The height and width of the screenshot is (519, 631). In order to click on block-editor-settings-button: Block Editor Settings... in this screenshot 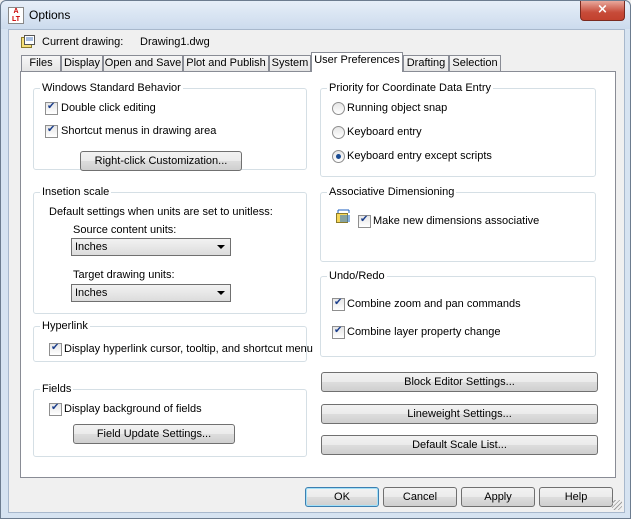, I will do `click(459, 382)`.